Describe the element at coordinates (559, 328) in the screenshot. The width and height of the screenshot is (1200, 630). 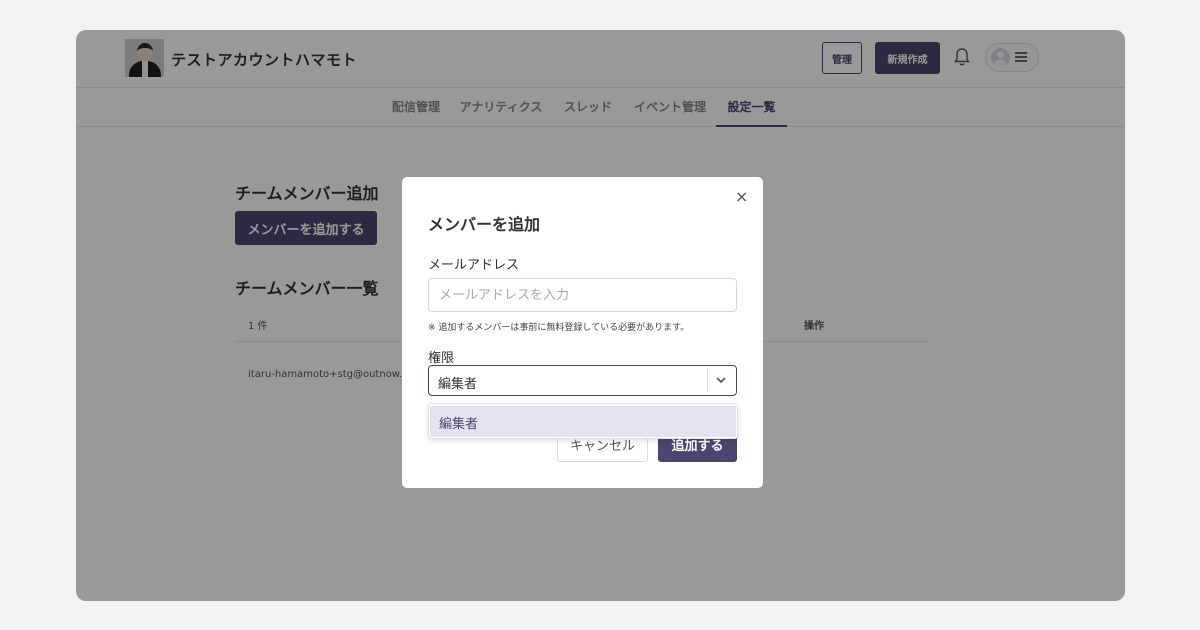
I see `registration-note: ※ 追加するメンバーは事前に無料登録している必要があります。` at that location.